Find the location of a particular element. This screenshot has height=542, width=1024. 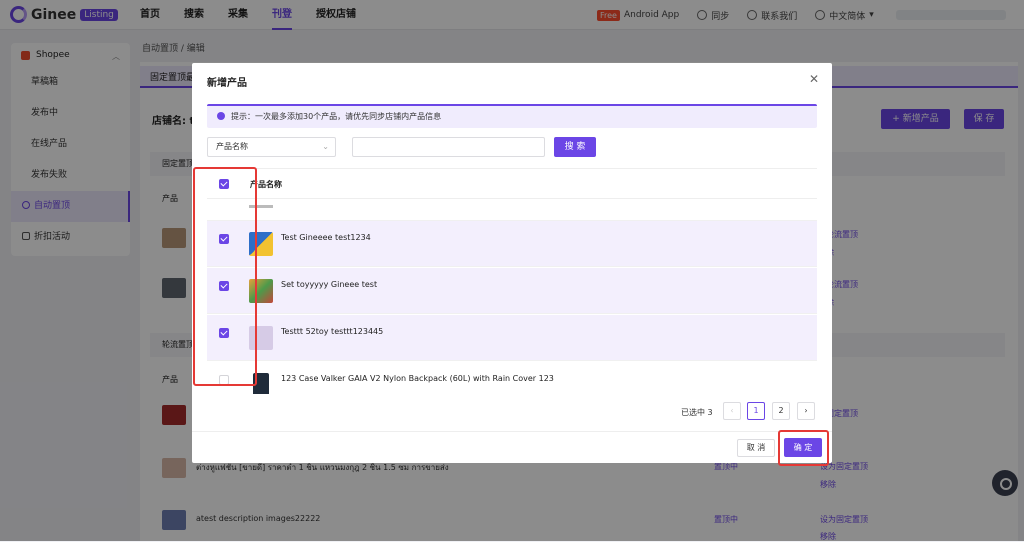

table-row: Testtt 52toy testtt123445 is located at coordinates (512, 338).